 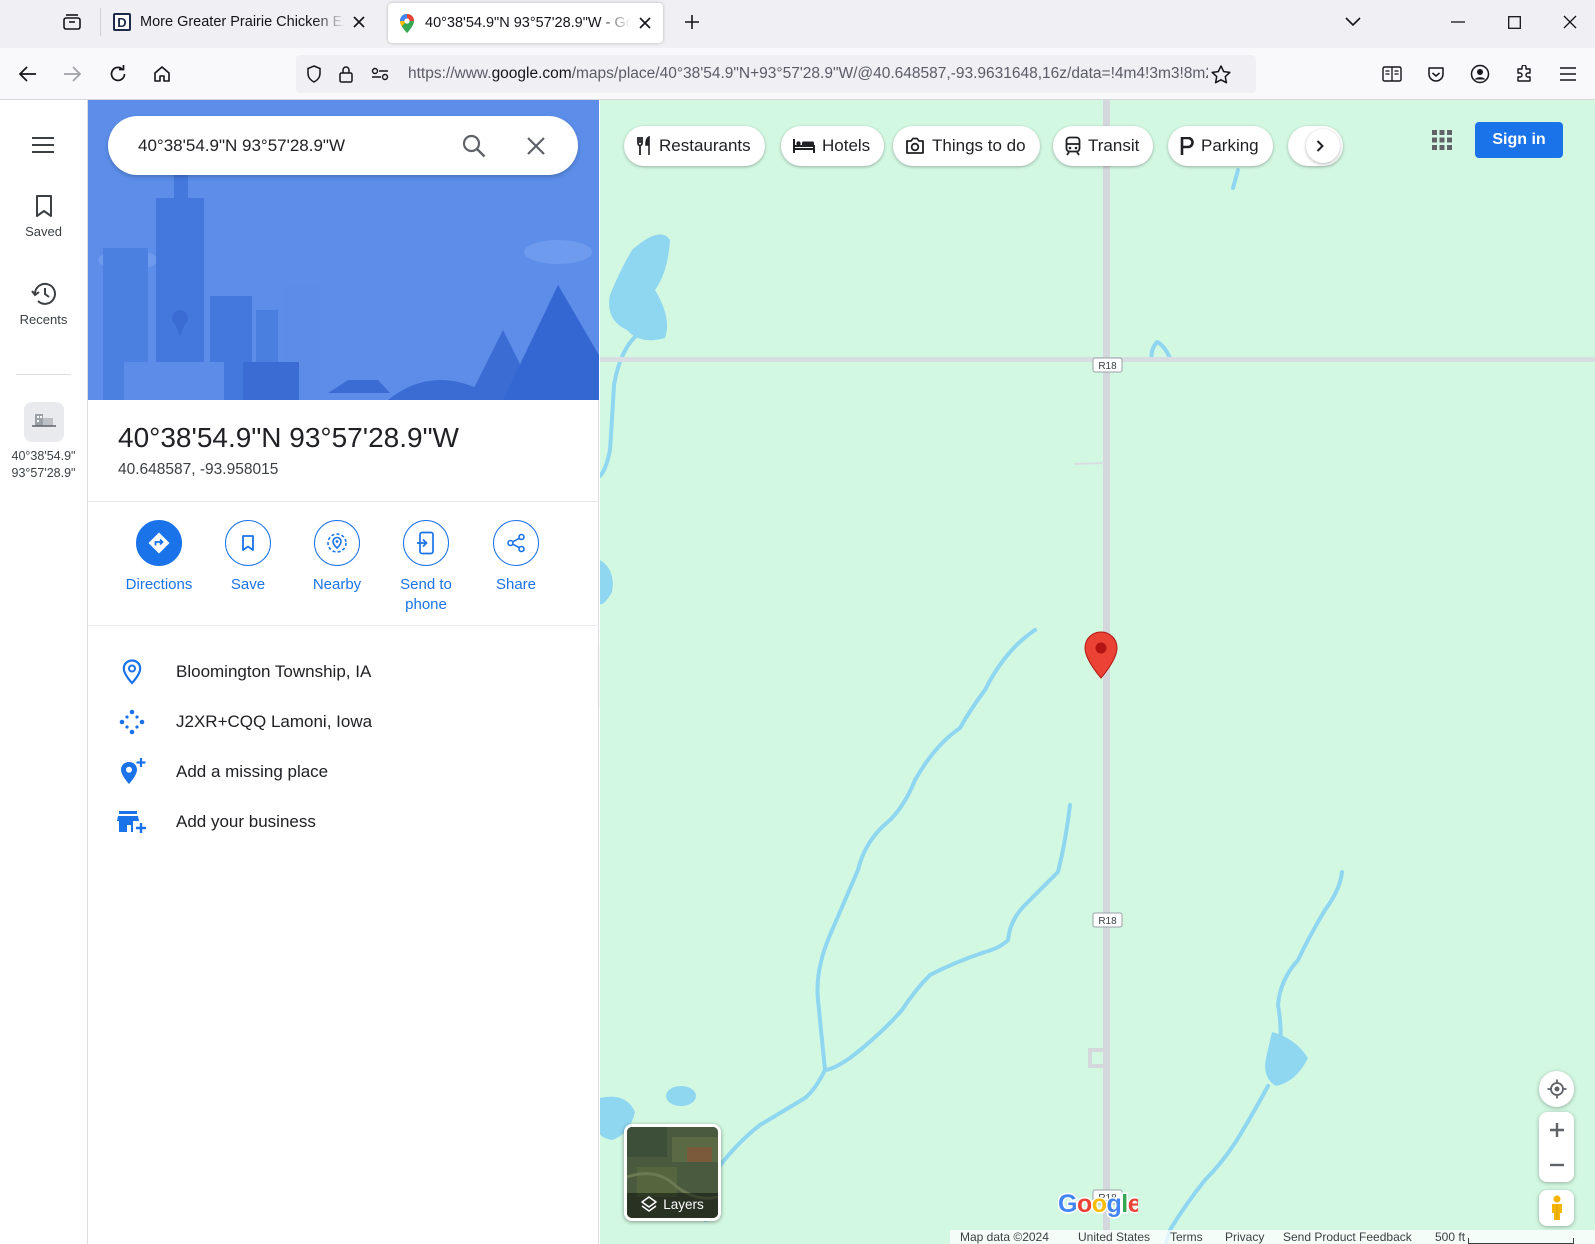 I want to click on list-tabs-chevron-down-icon, so click(x=1353, y=22).